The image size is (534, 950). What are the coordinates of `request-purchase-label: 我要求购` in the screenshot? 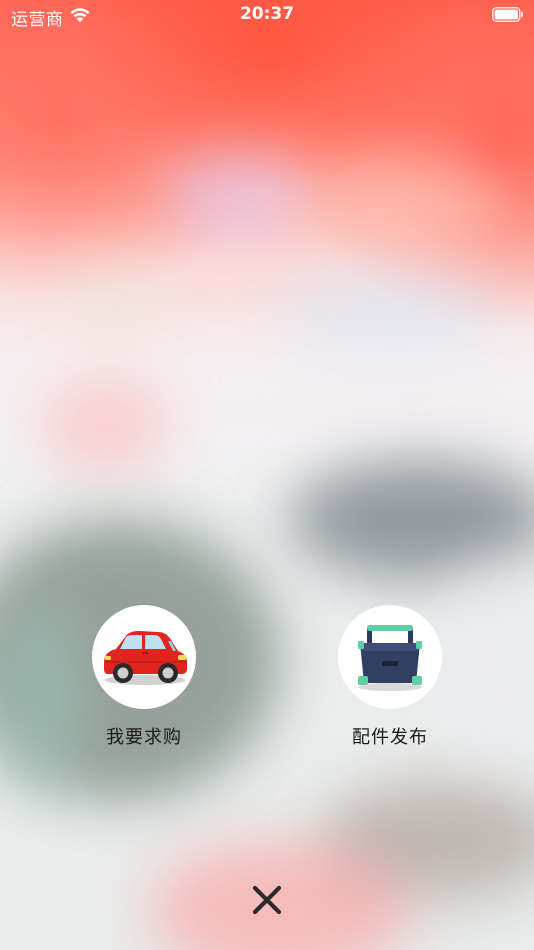 It's located at (144, 737).